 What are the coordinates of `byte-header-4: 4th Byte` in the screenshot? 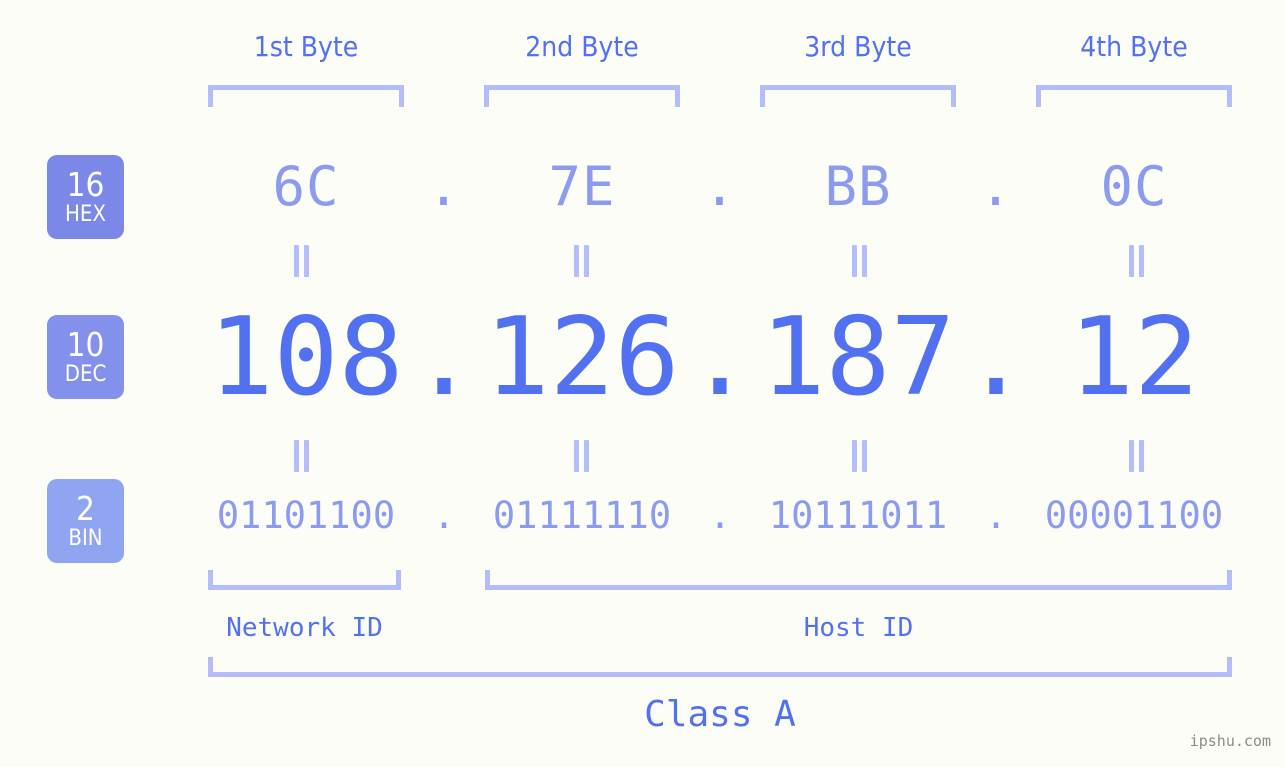 It's located at (1134, 46).